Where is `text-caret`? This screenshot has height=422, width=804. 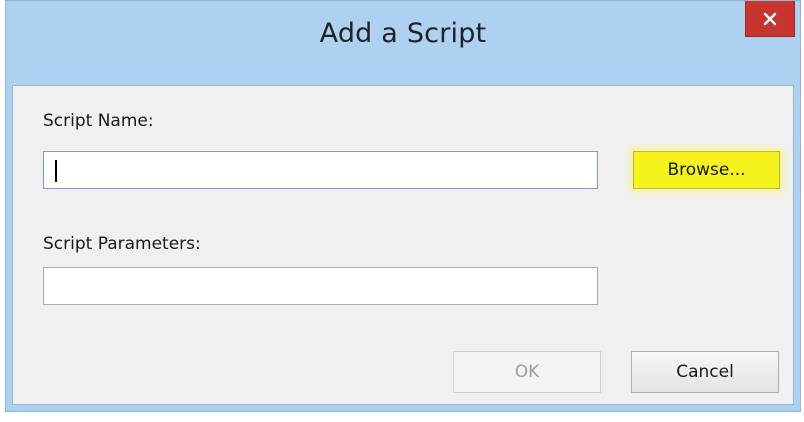 text-caret is located at coordinates (56, 171).